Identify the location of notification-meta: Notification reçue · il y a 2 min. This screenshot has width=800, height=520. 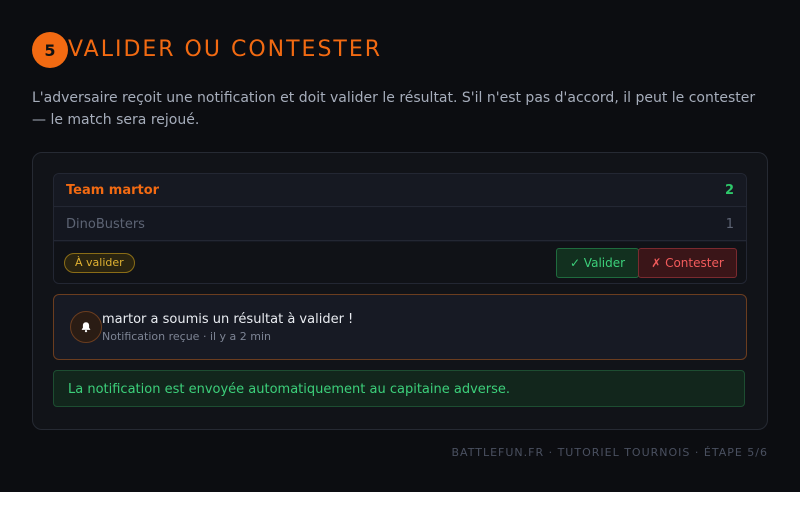
(187, 336).